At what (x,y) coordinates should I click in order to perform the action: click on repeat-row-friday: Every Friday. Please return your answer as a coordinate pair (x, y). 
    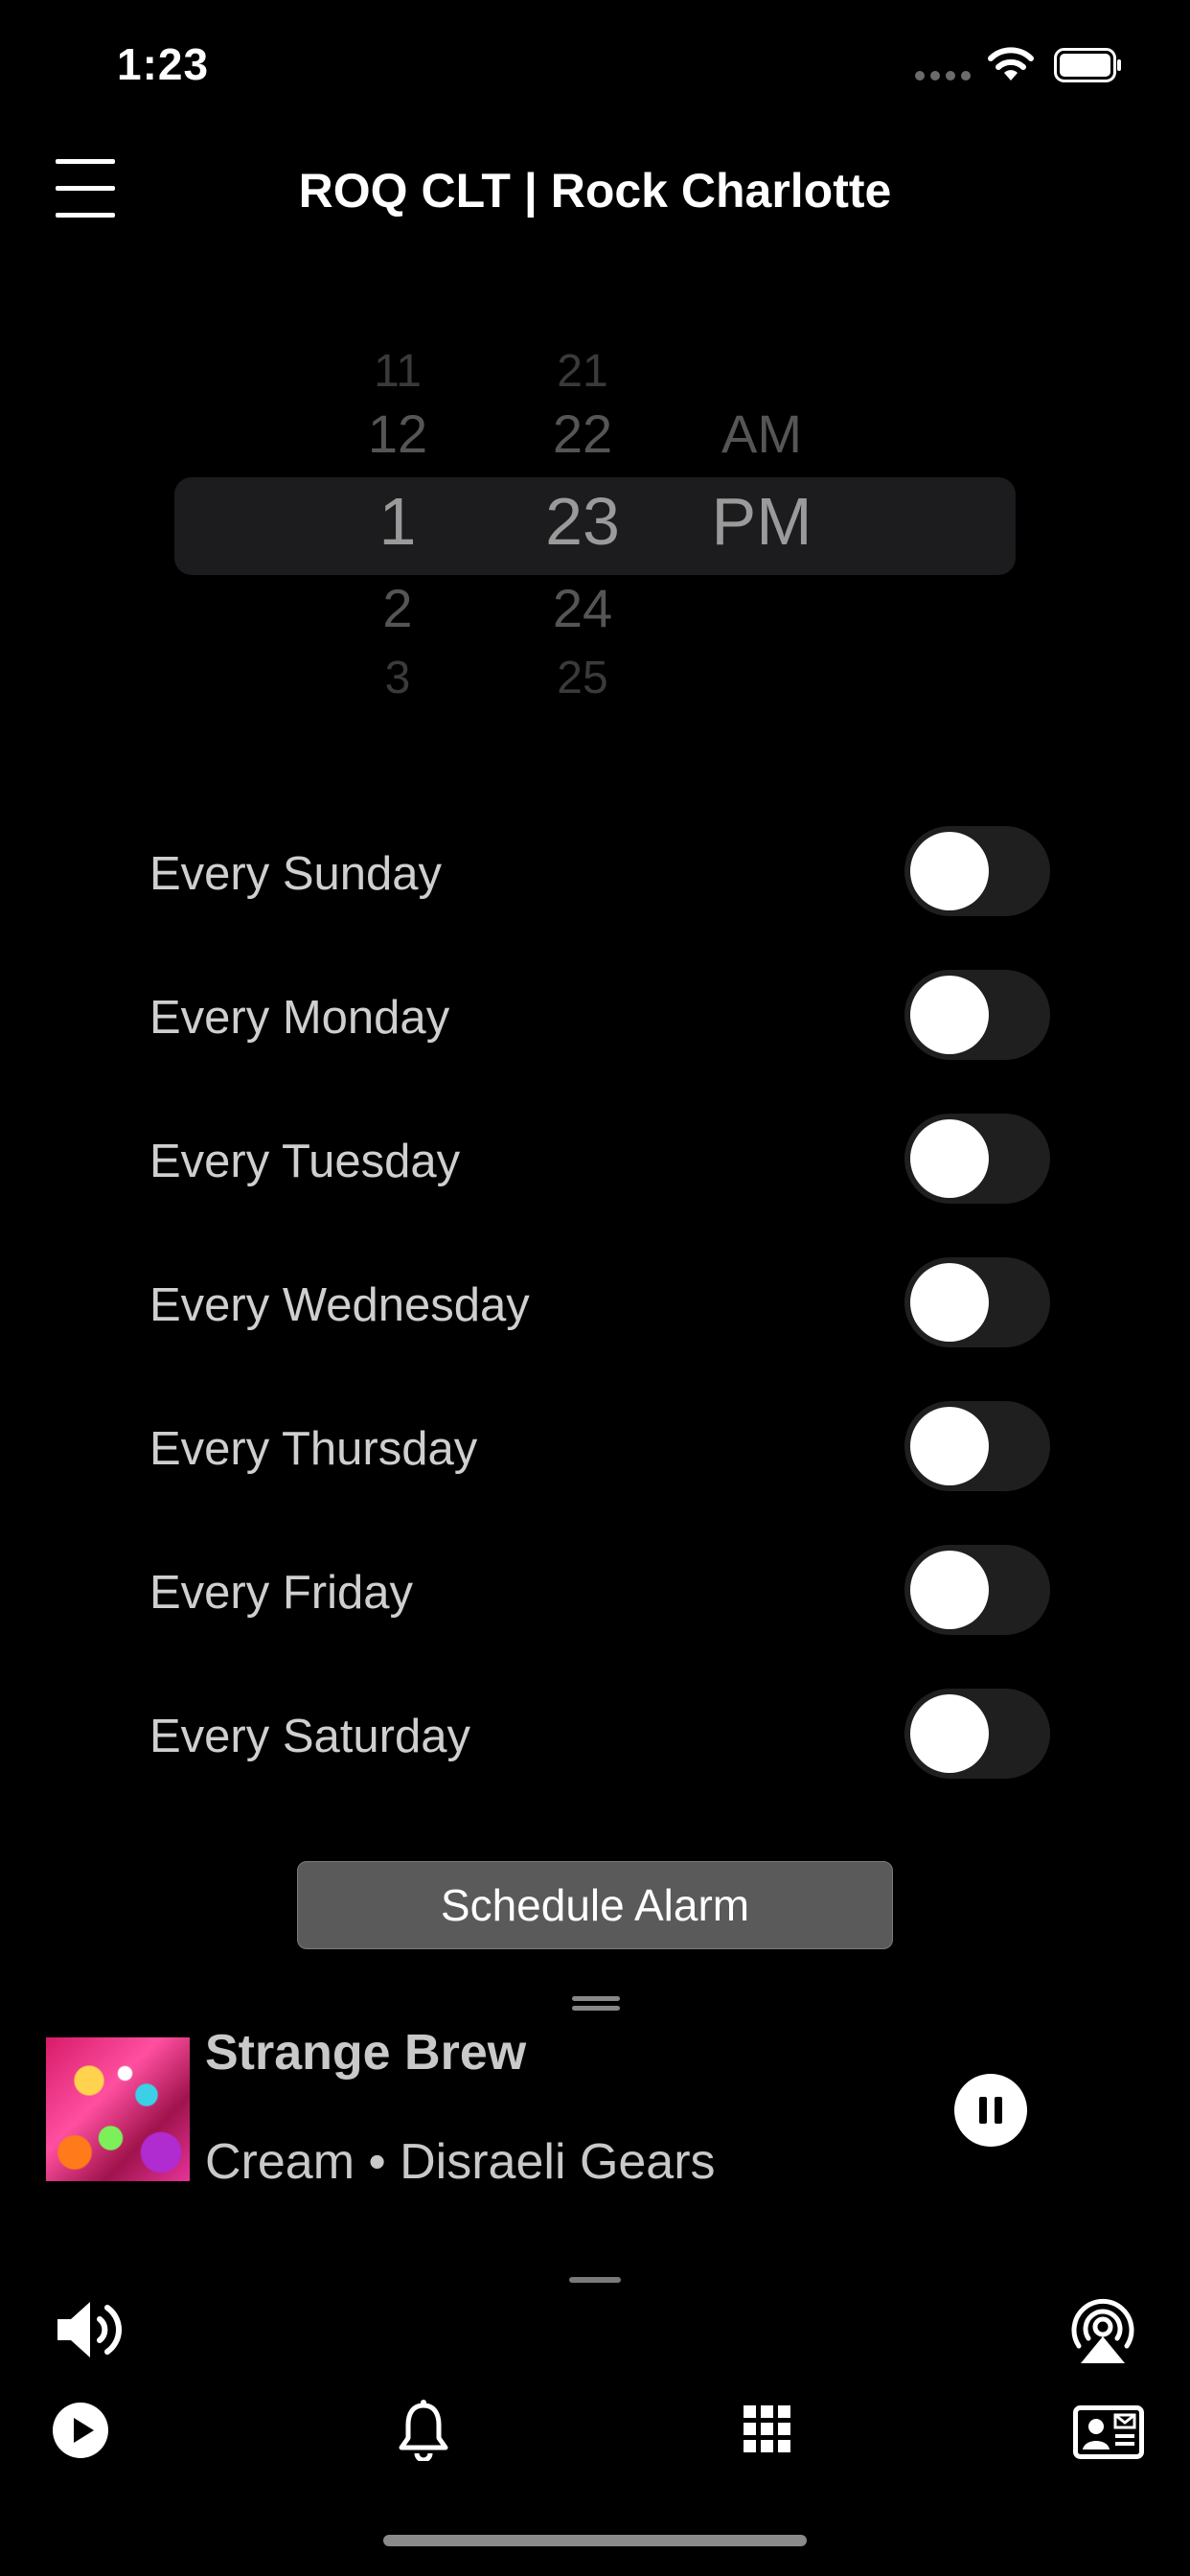
    Looking at the image, I should click on (600, 1591).